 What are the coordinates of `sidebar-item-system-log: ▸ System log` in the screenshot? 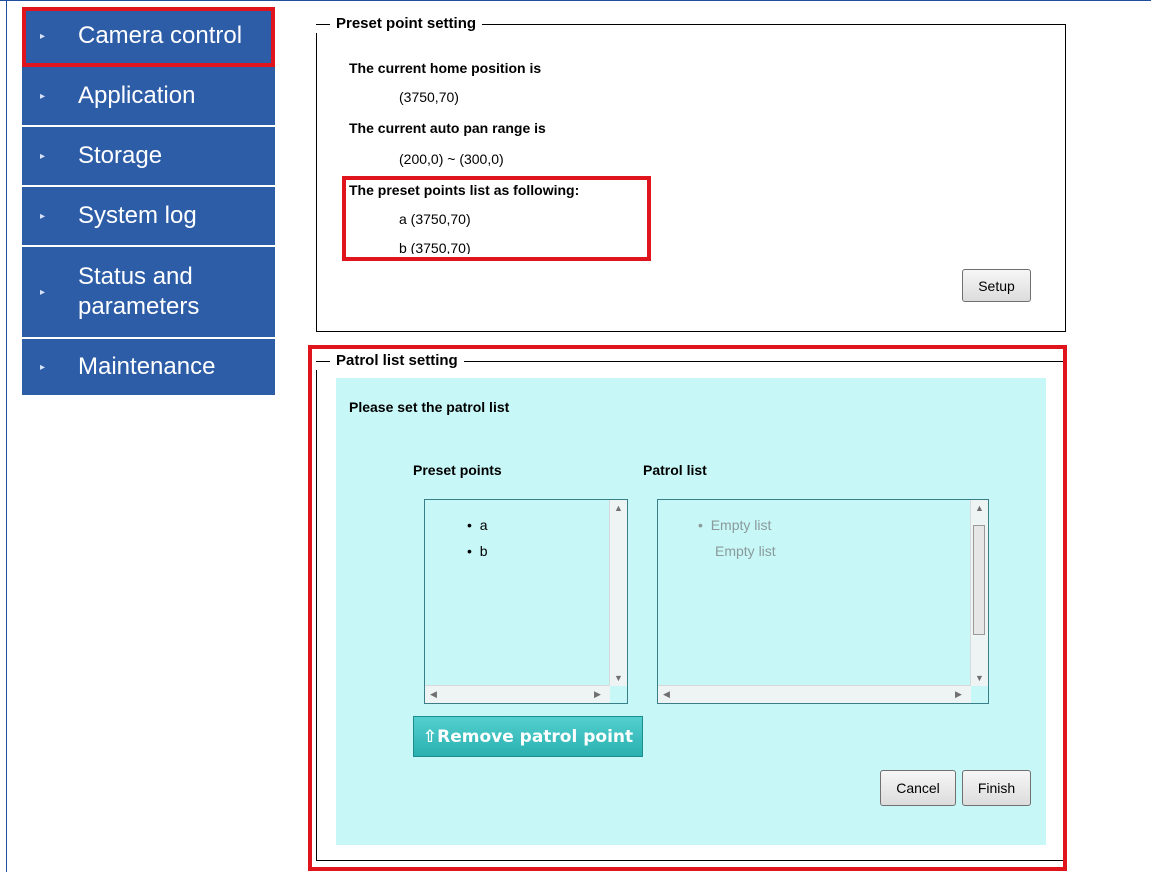 It's located at (148, 217).